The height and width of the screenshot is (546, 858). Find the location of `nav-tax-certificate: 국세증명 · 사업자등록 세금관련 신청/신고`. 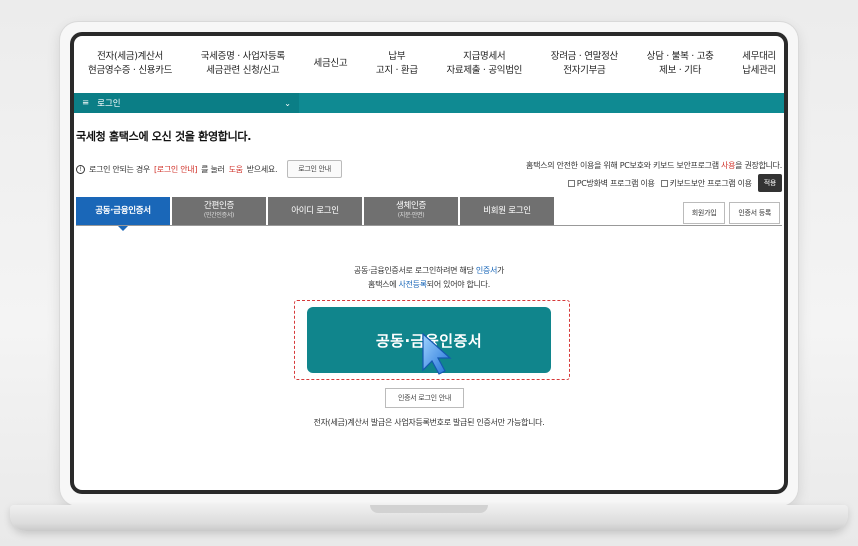

nav-tax-certificate: 국세증명 · 사업자등록 세금관련 신청/신고 is located at coordinates (243, 64).